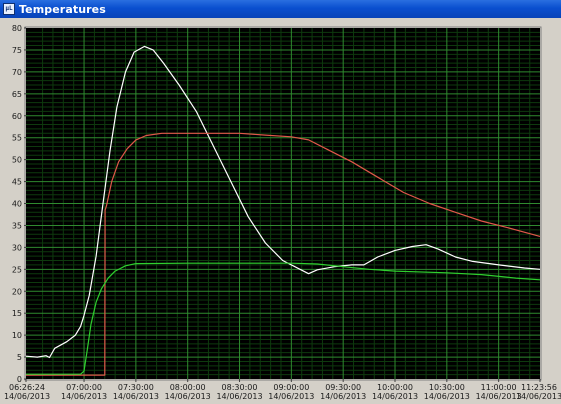  Describe the element at coordinates (84, 387) in the screenshot. I see `x-tick-time-label: 07:00:00` at that location.